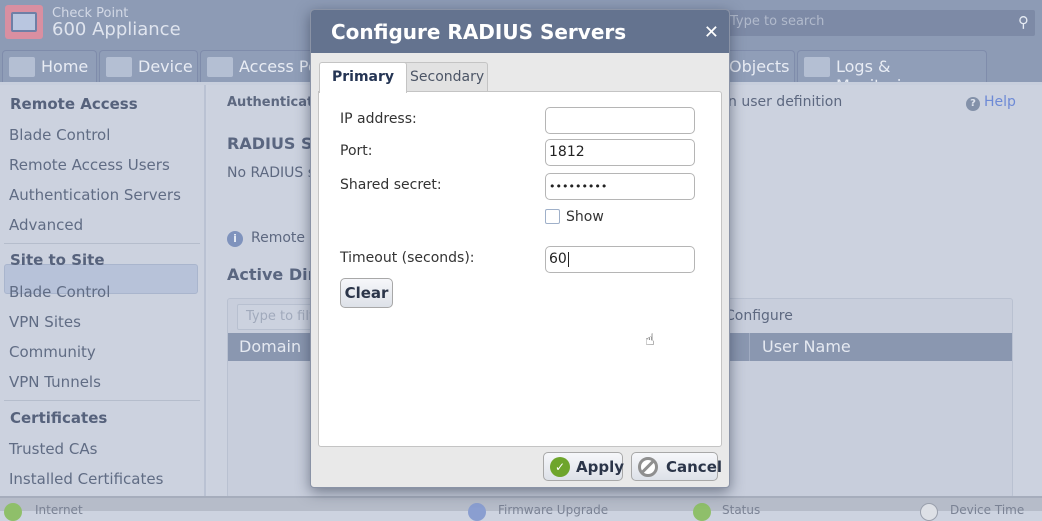 The image size is (1042, 521). Describe the element at coordinates (560, 467) in the screenshot. I see `check-icon: ✓` at that location.